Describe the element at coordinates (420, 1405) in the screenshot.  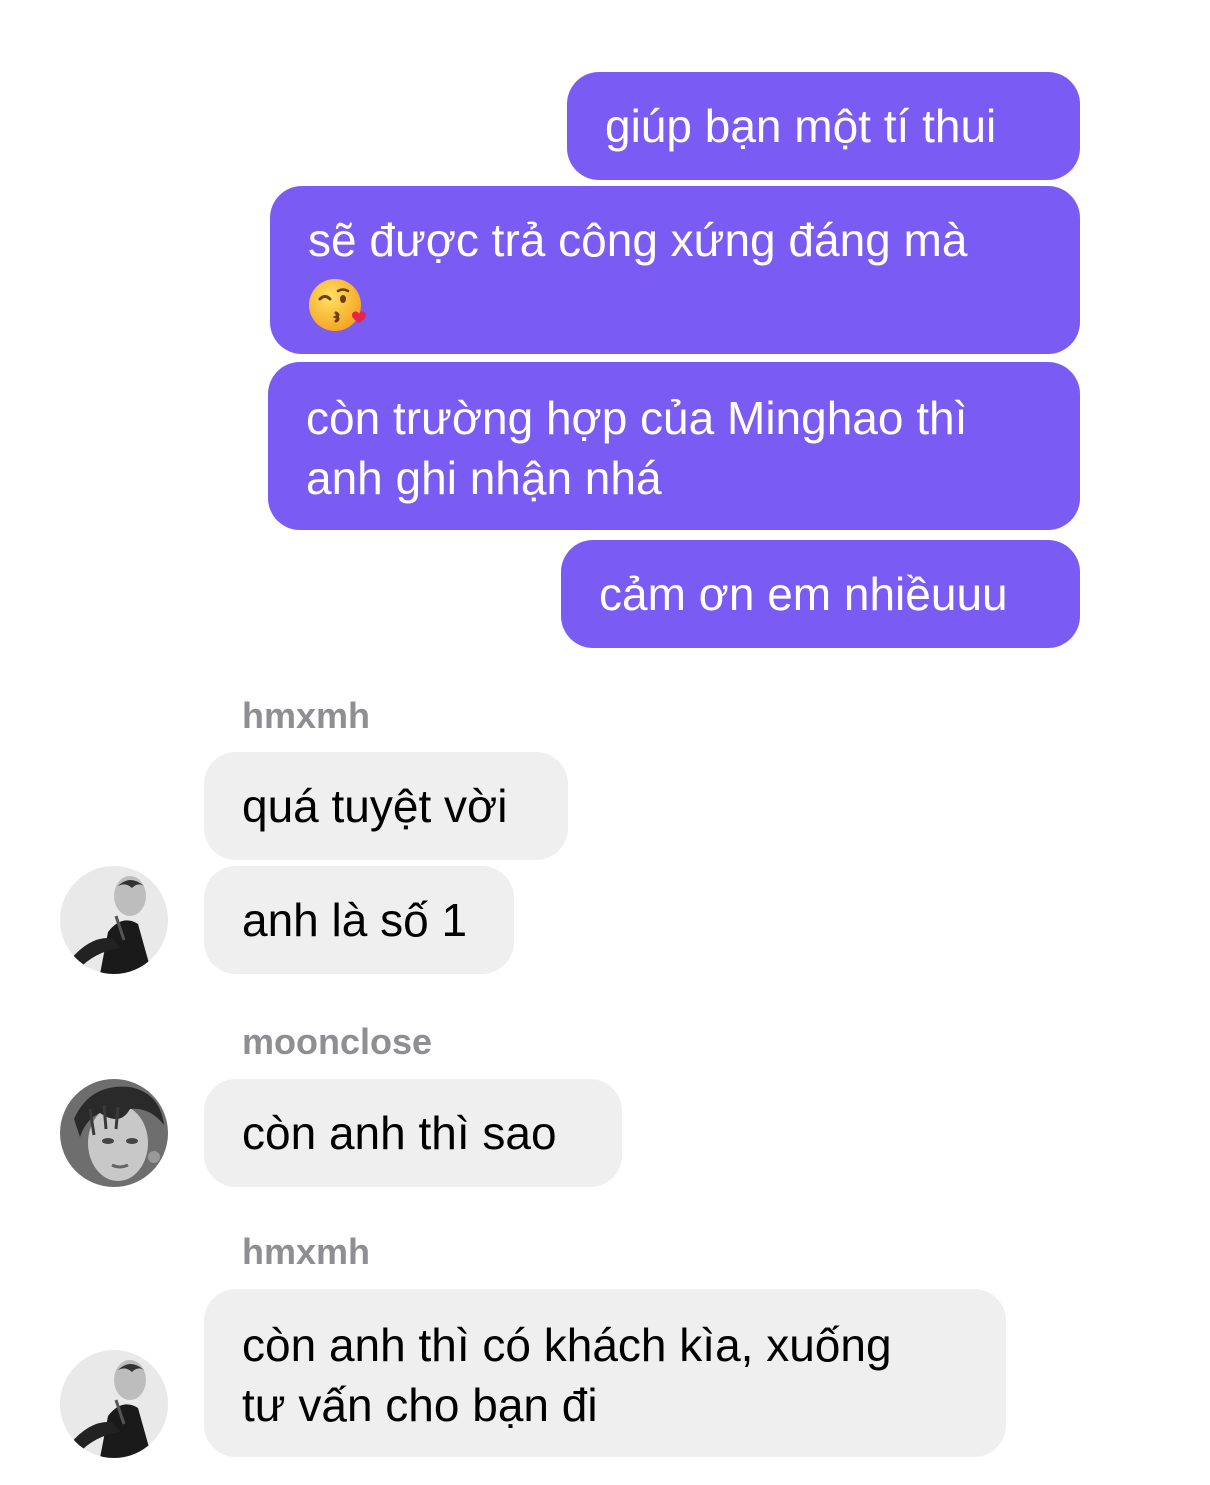
I see `message-text-line: tư vấn cho bạn đi` at that location.